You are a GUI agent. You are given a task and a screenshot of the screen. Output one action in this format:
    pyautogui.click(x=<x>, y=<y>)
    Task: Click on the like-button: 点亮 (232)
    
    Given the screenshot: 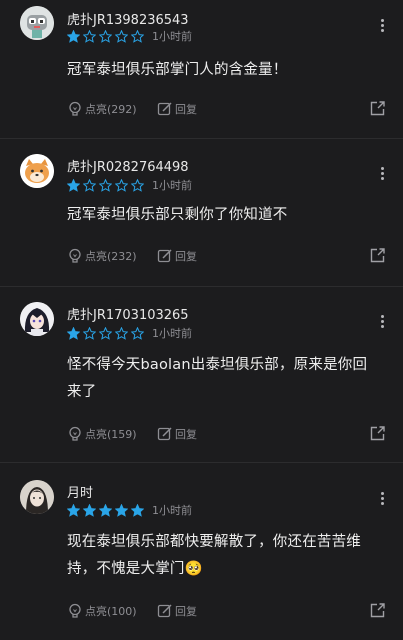 What is the action you would take?
    pyautogui.click(x=112, y=256)
    